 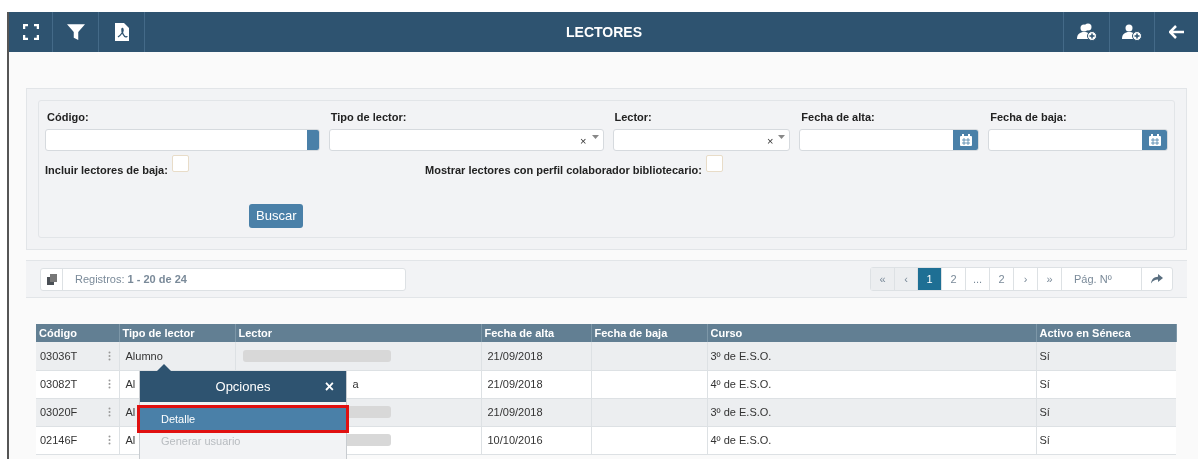 What do you see at coordinates (59, 356) in the screenshot?
I see `code-text: 03036T` at bounding box center [59, 356].